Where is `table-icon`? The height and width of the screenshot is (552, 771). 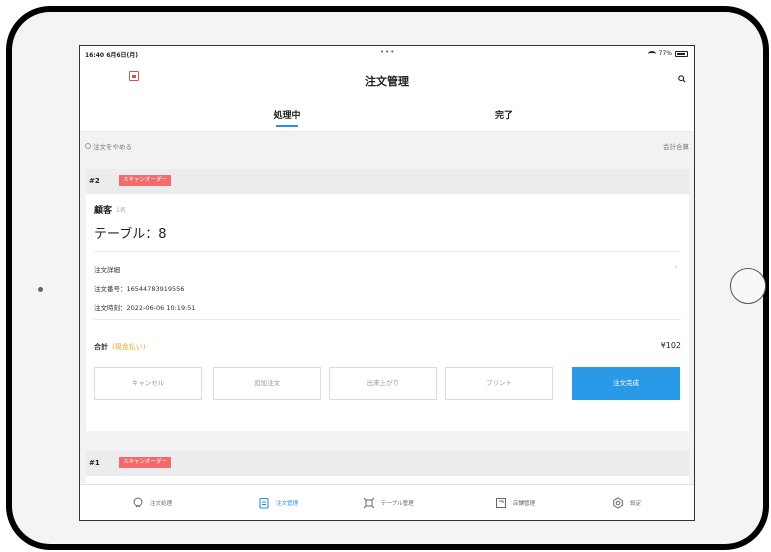
table-icon is located at coordinates (369, 503).